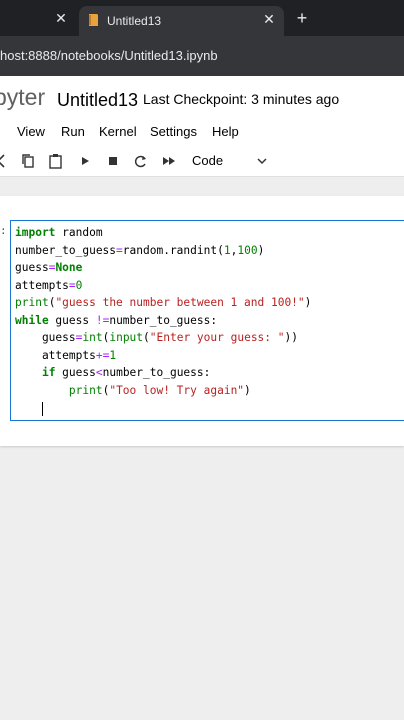 The height and width of the screenshot is (720, 404). What do you see at coordinates (69, 267) in the screenshot?
I see `code-token: None` at bounding box center [69, 267].